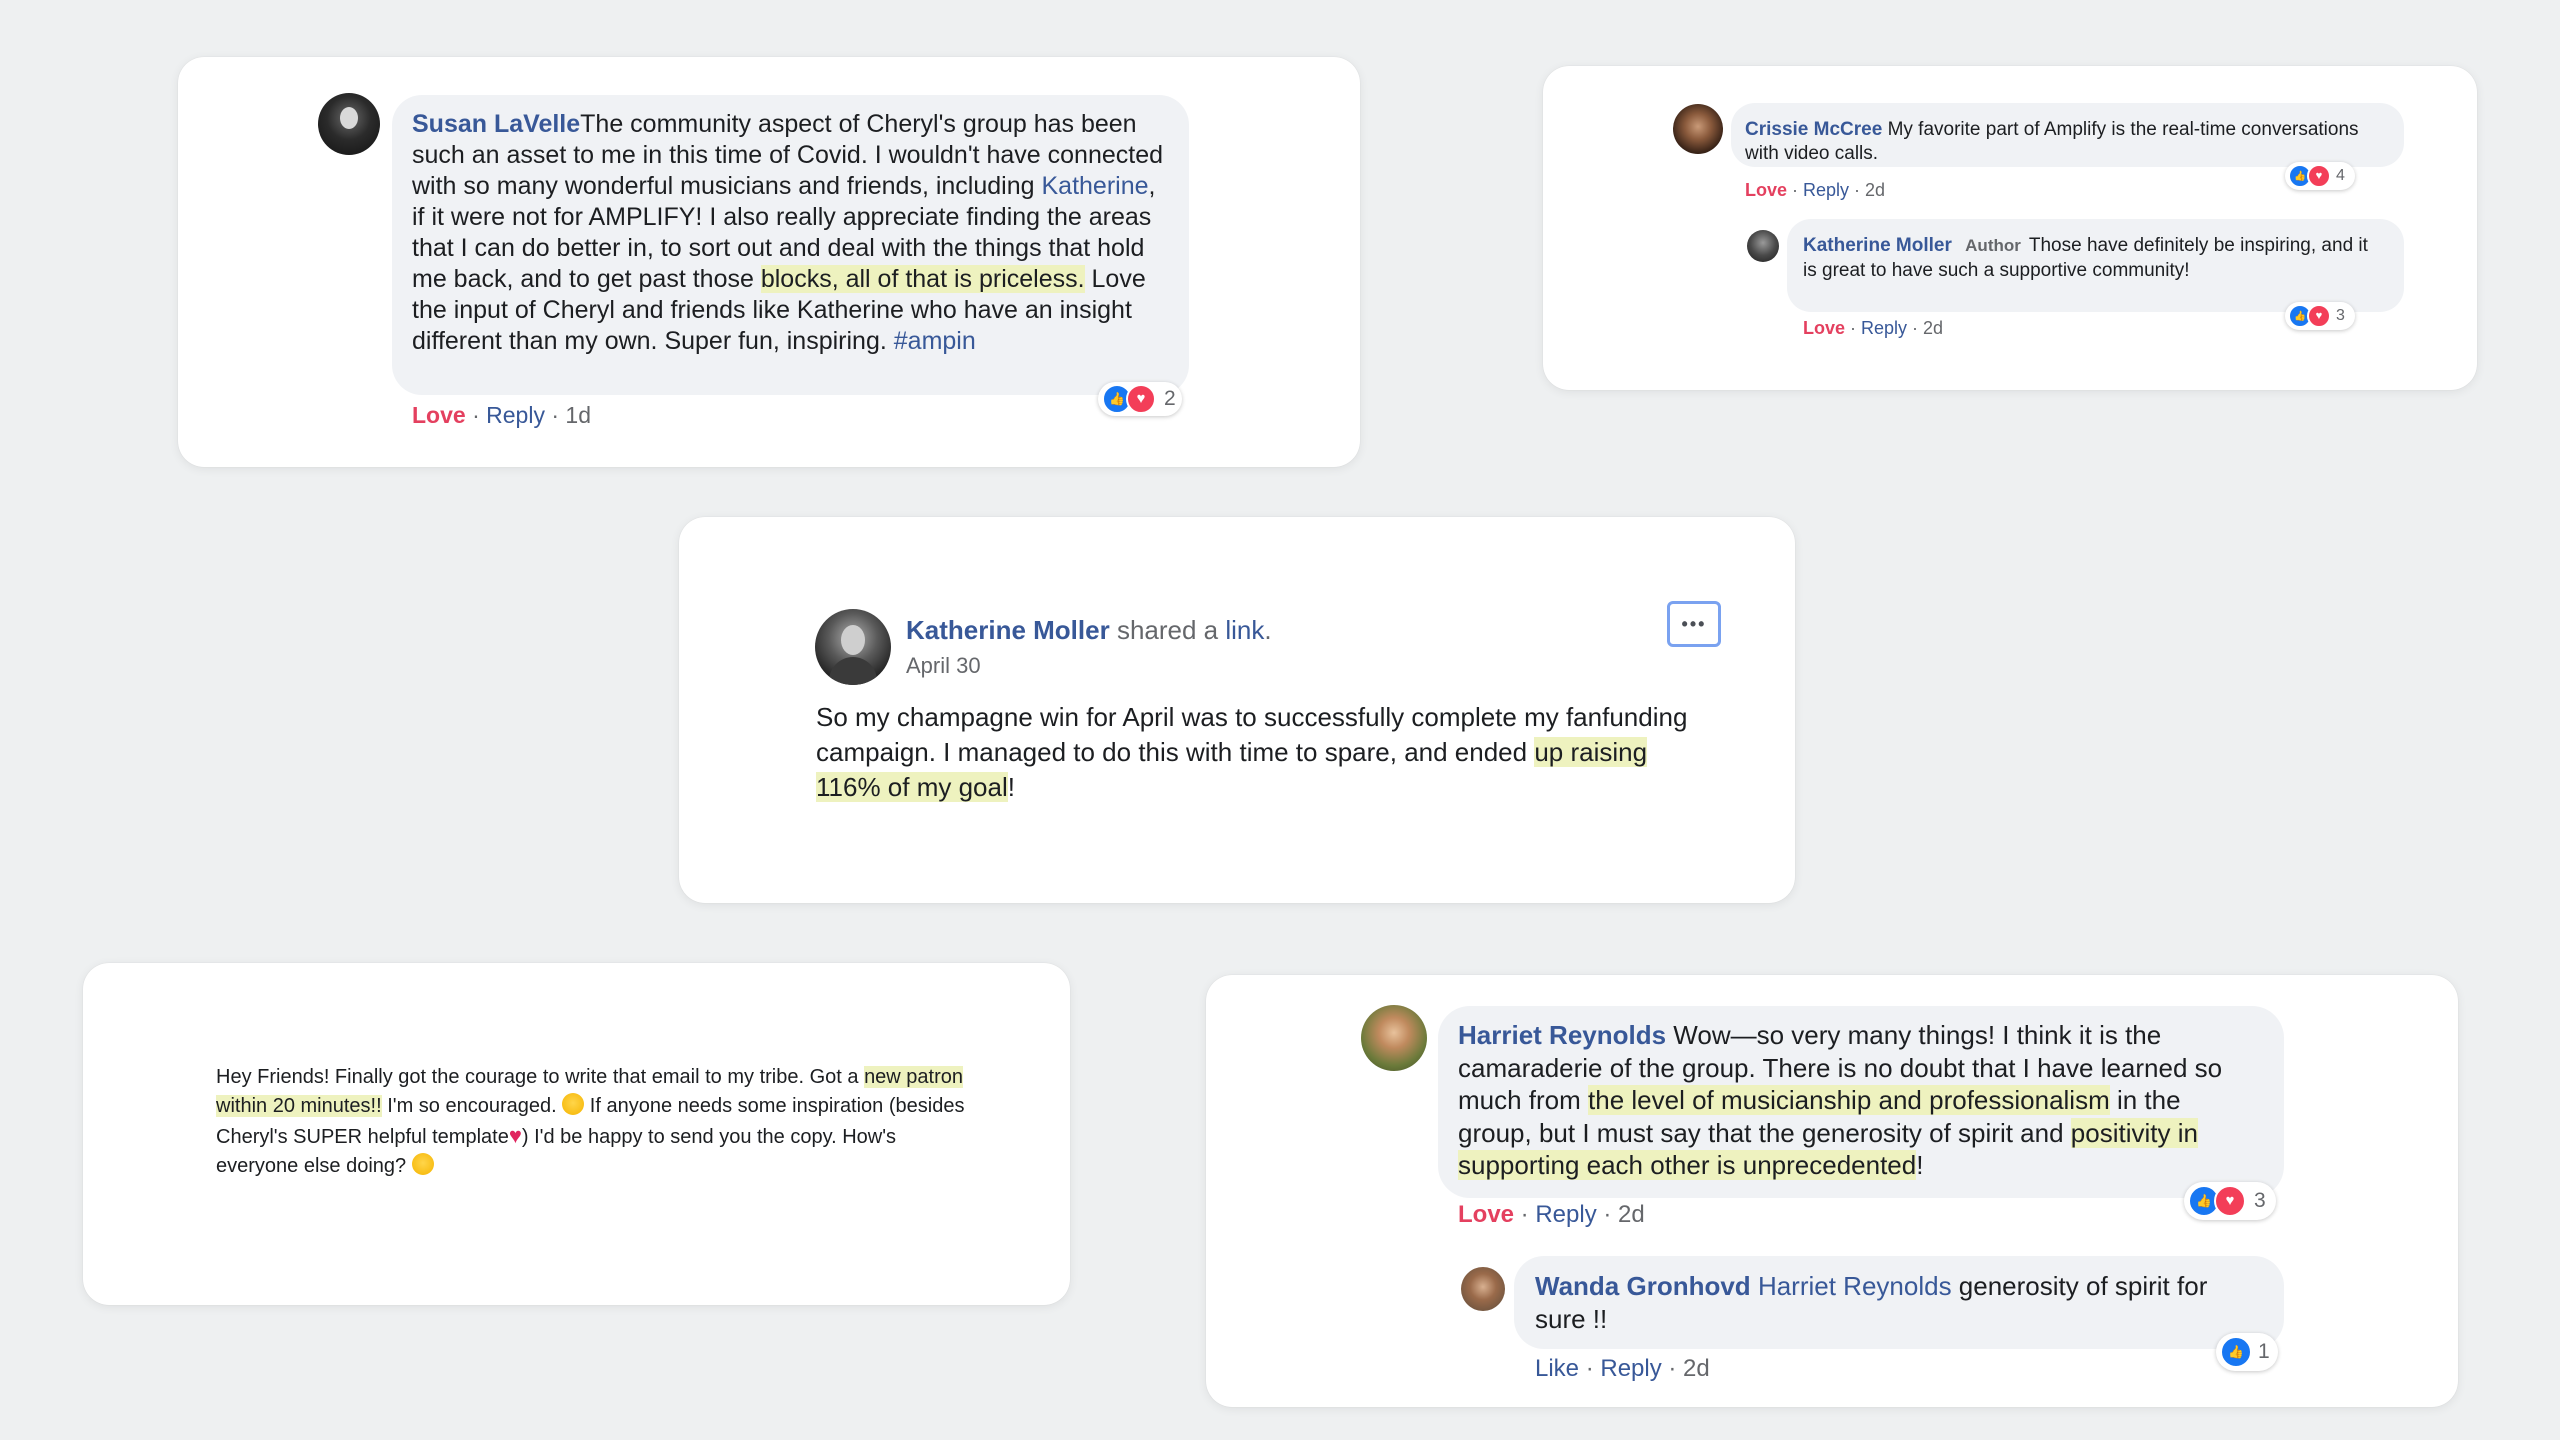 The width and height of the screenshot is (2560, 1440). What do you see at coordinates (1698, 129) in the screenshot?
I see `crissie-avatar` at bounding box center [1698, 129].